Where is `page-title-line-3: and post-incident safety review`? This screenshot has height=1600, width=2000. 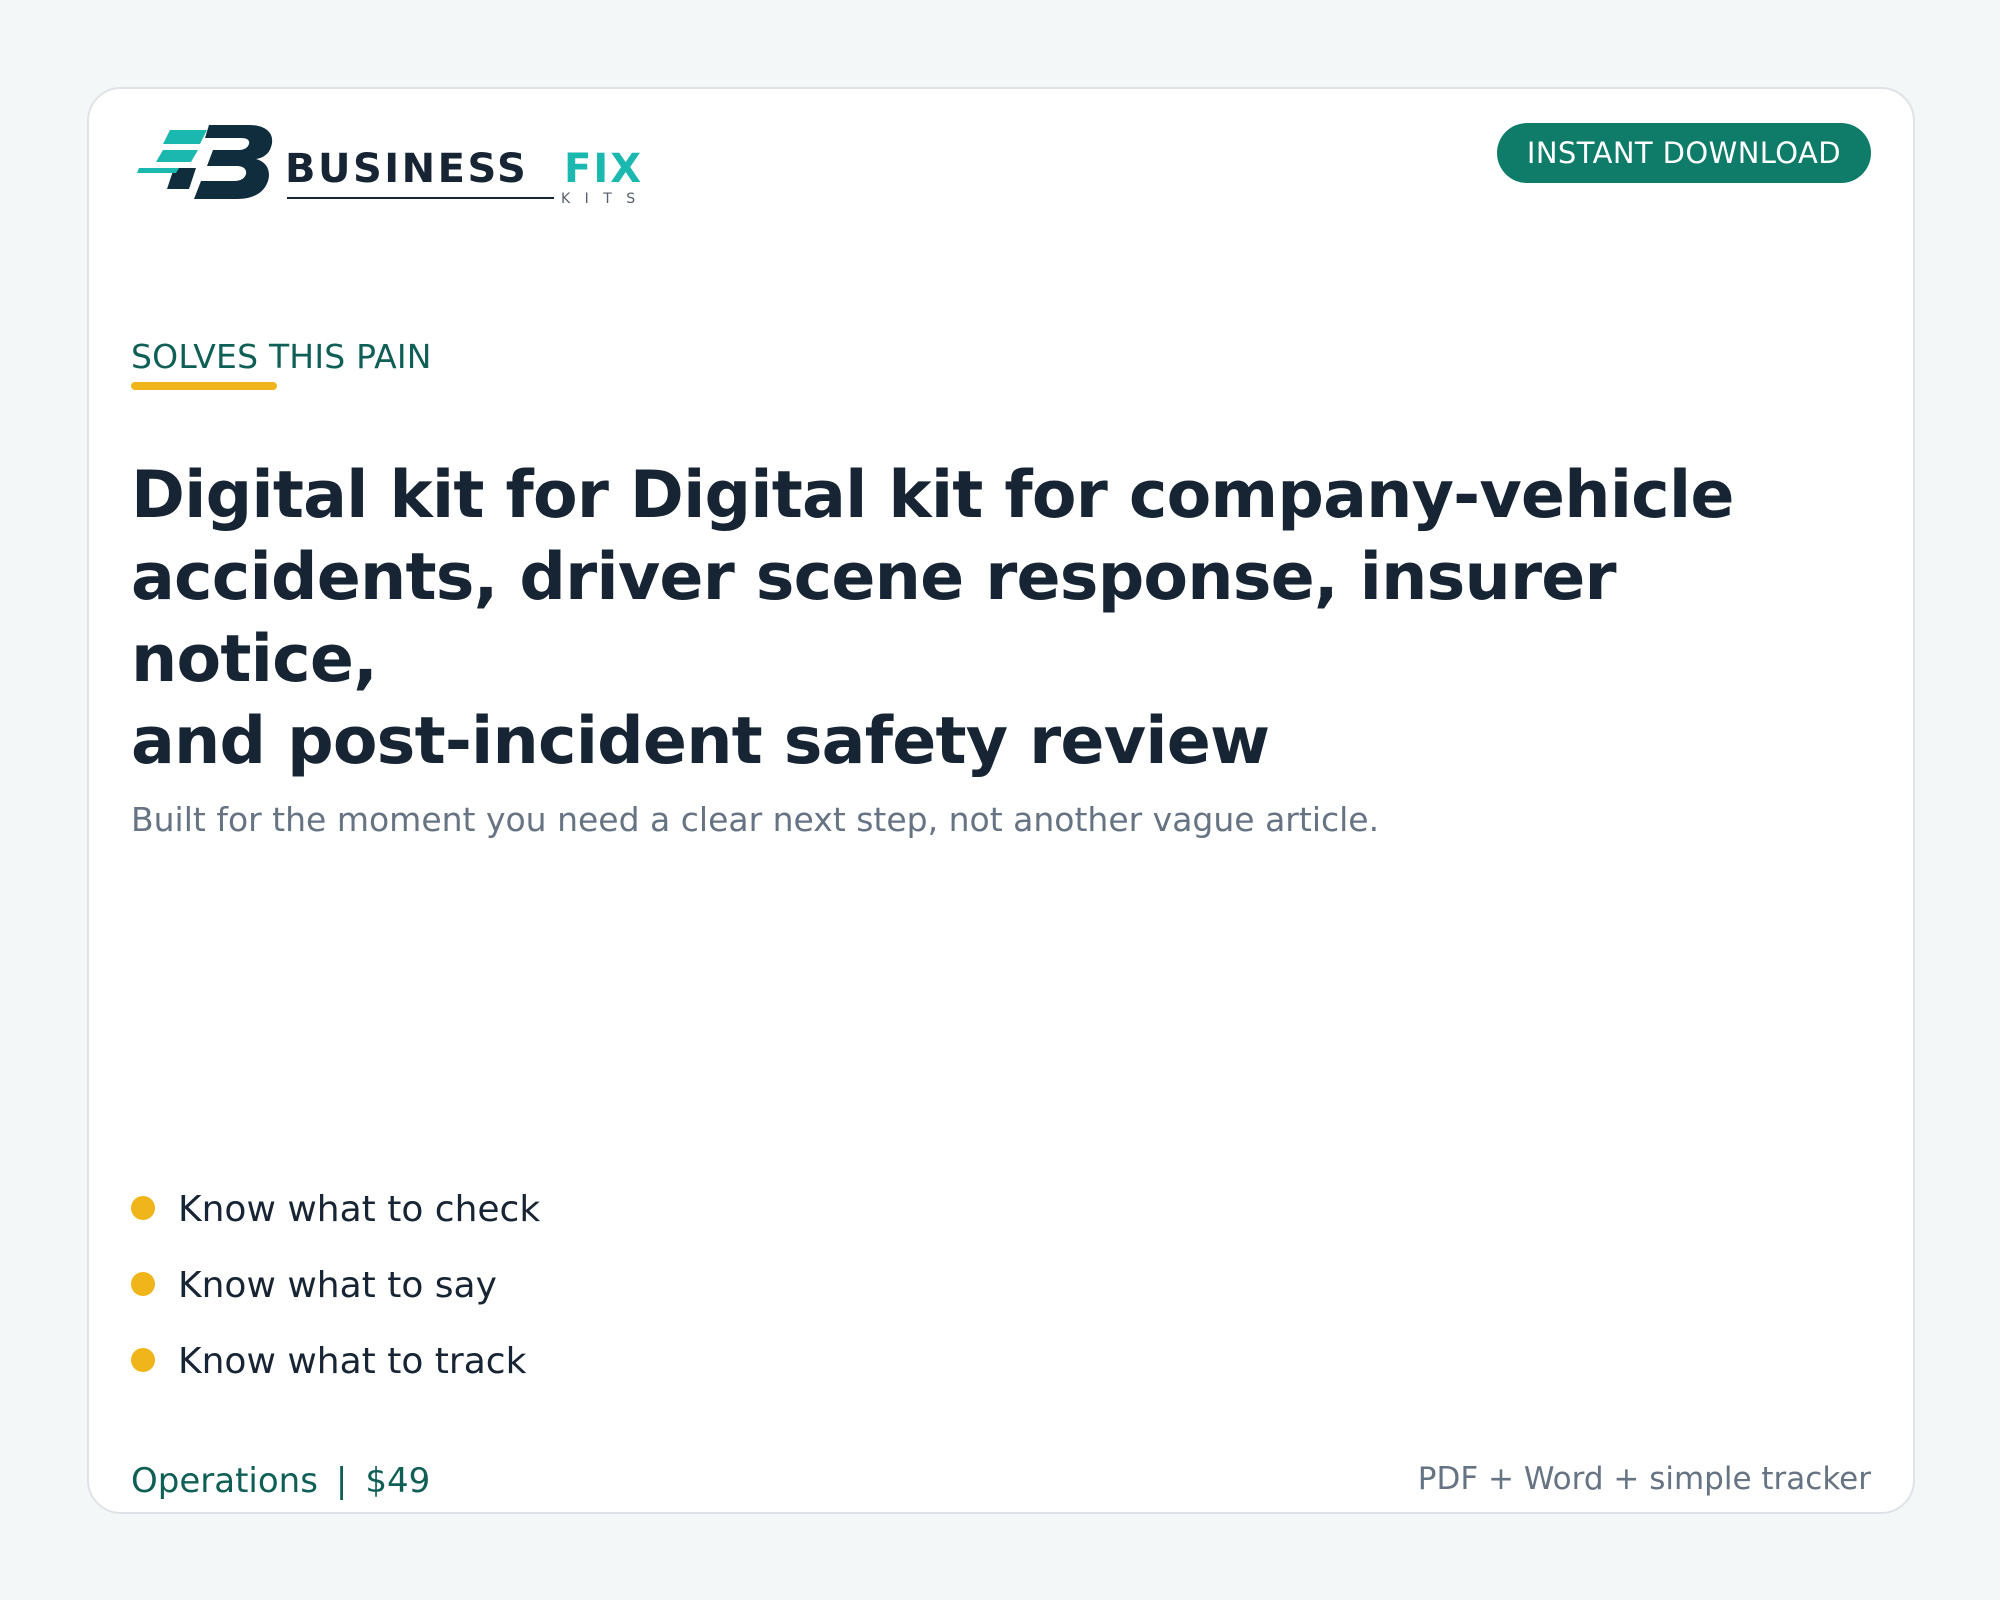
page-title-line-3: and post-incident safety review is located at coordinates (700, 741).